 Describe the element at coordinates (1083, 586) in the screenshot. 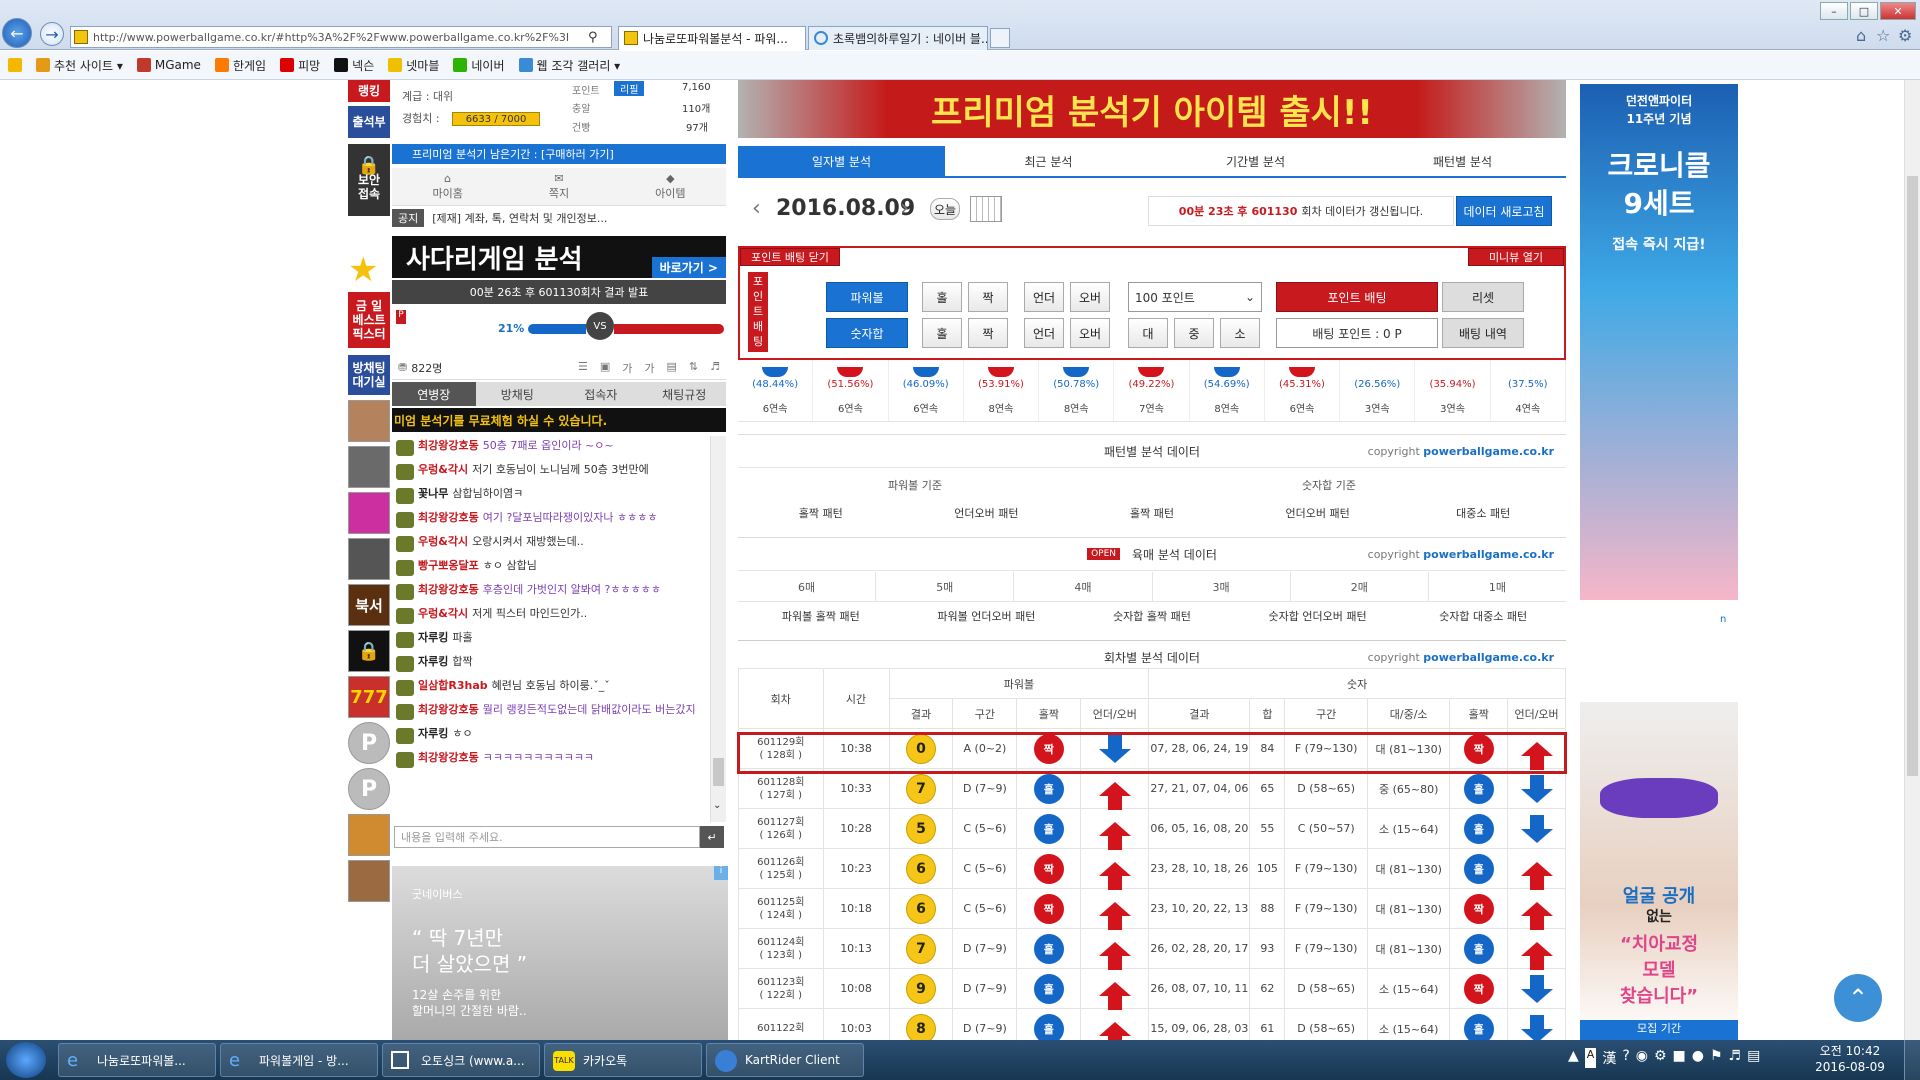

I see `six-col: 4매` at that location.